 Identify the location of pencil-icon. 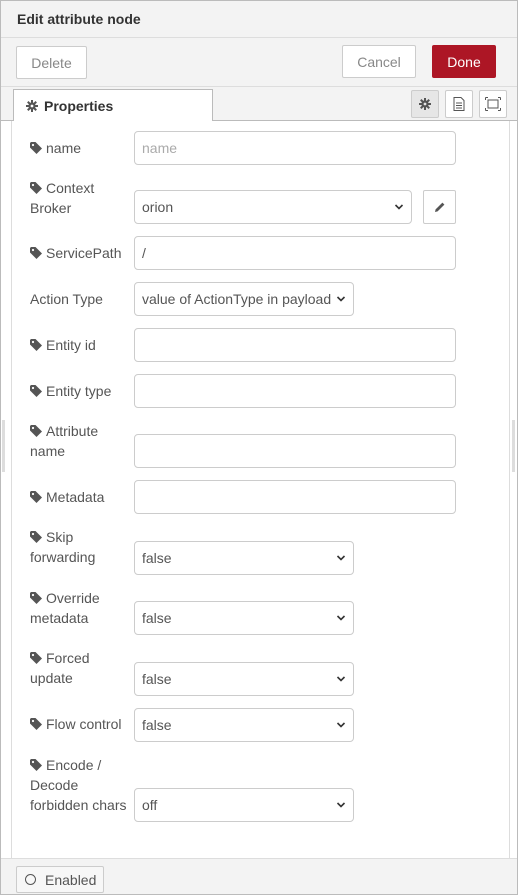
(439, 207).